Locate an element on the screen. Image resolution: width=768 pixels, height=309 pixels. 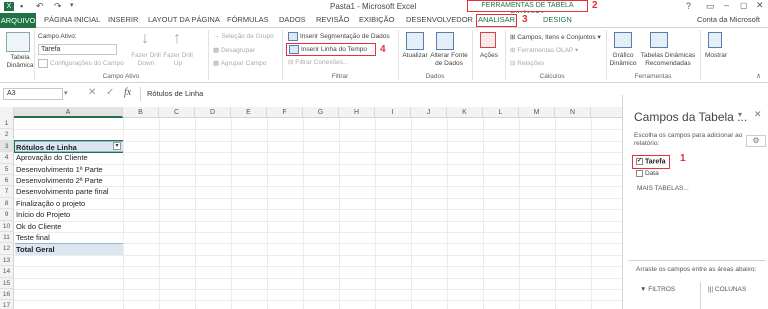
ferramentas-olap-button: ⊞ Ferramentas OLAP ▾ is located at coordinates (544, 50).